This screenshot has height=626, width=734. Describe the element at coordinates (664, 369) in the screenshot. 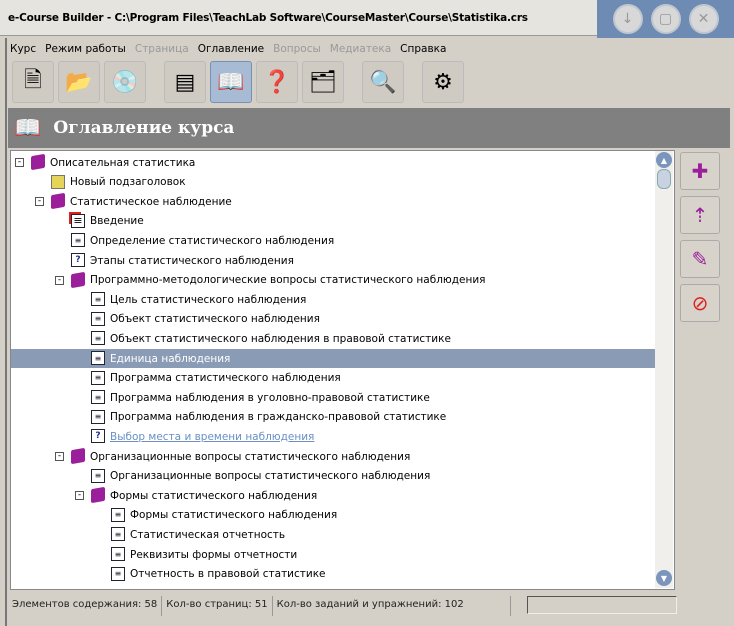

I see `vertical-scrollbar: ▲ ▼` at that location.